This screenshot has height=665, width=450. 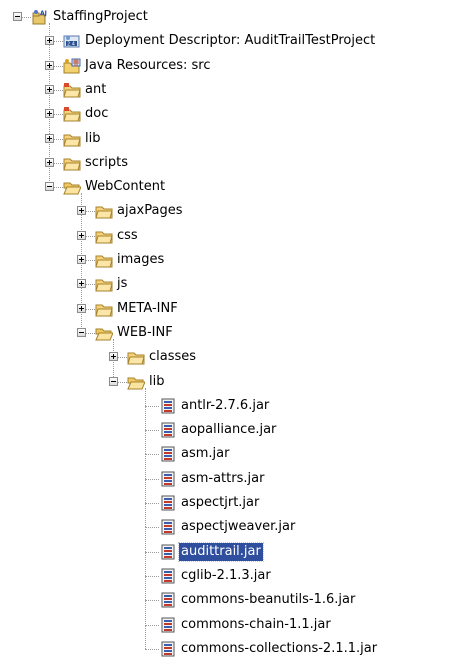 I want to click on tree-node-ant: ant, so click(x=225, y=90).